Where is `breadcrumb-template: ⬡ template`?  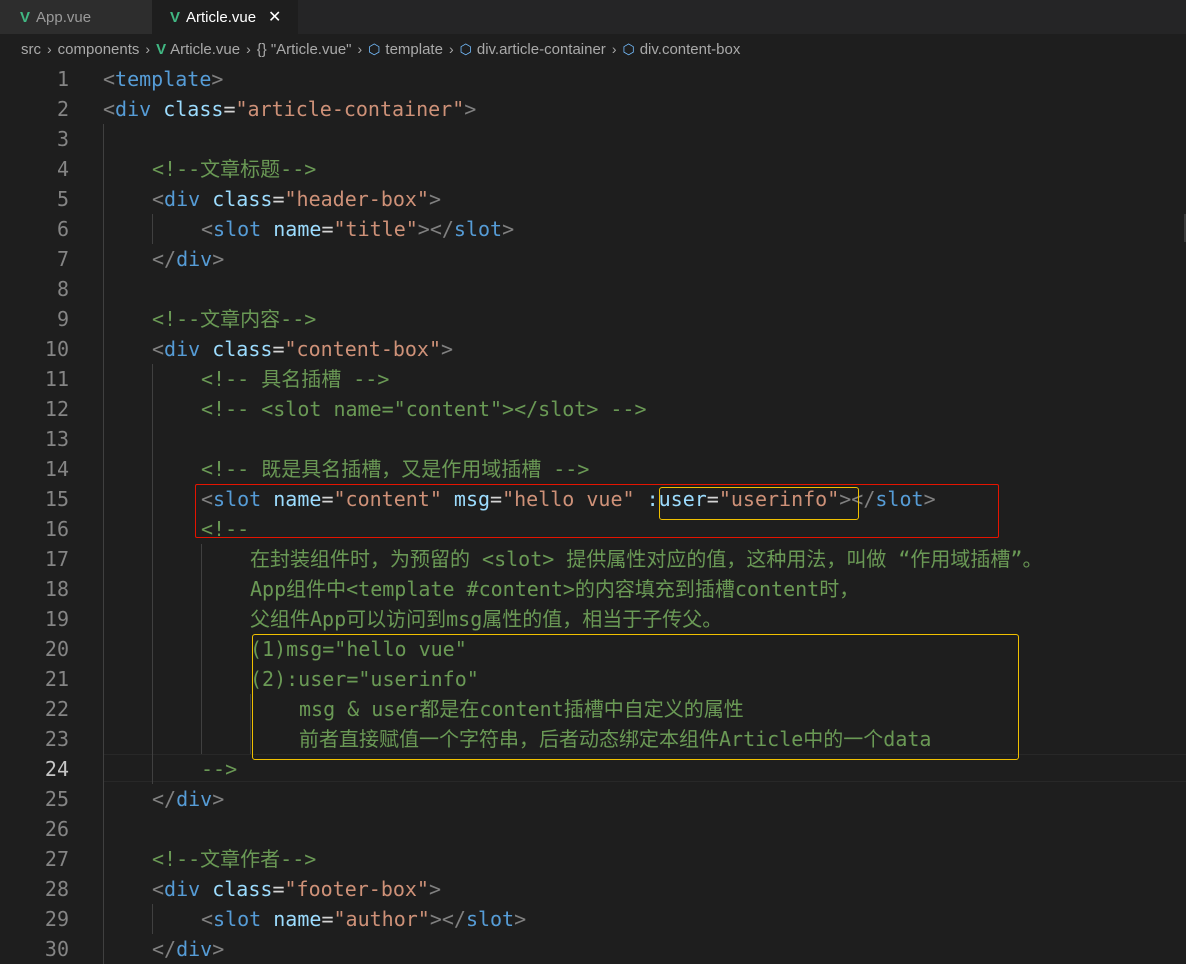 breadcrumb-template: ⬡ template is located at coordinates (405, 49).